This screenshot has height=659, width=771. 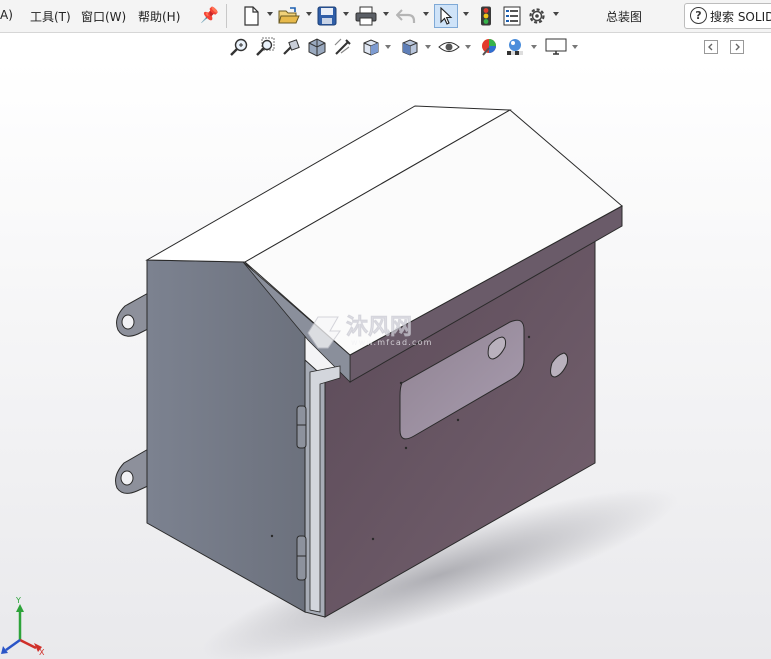 I want to click on help-question-icon: ?, so click(x=698, y=15).